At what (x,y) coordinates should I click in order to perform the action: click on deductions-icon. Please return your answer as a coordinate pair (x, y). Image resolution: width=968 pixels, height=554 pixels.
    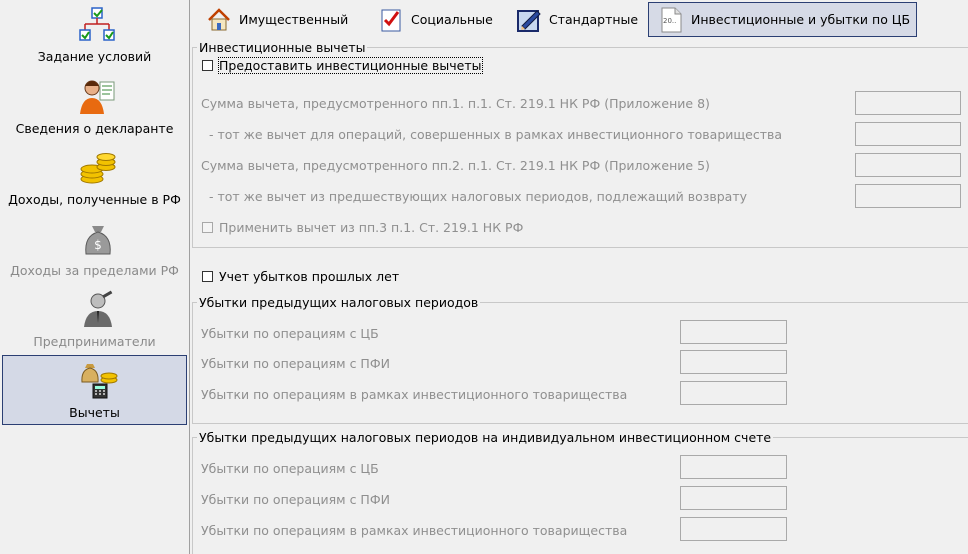
    Looking at the image, I should click on (99, 381).